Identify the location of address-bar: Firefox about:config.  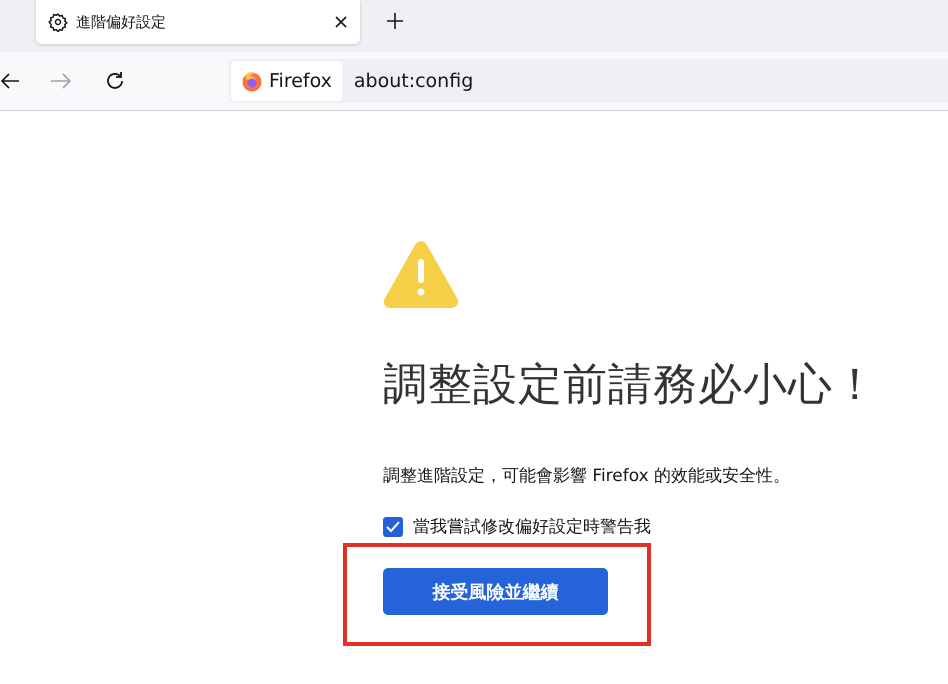
(588, 81).